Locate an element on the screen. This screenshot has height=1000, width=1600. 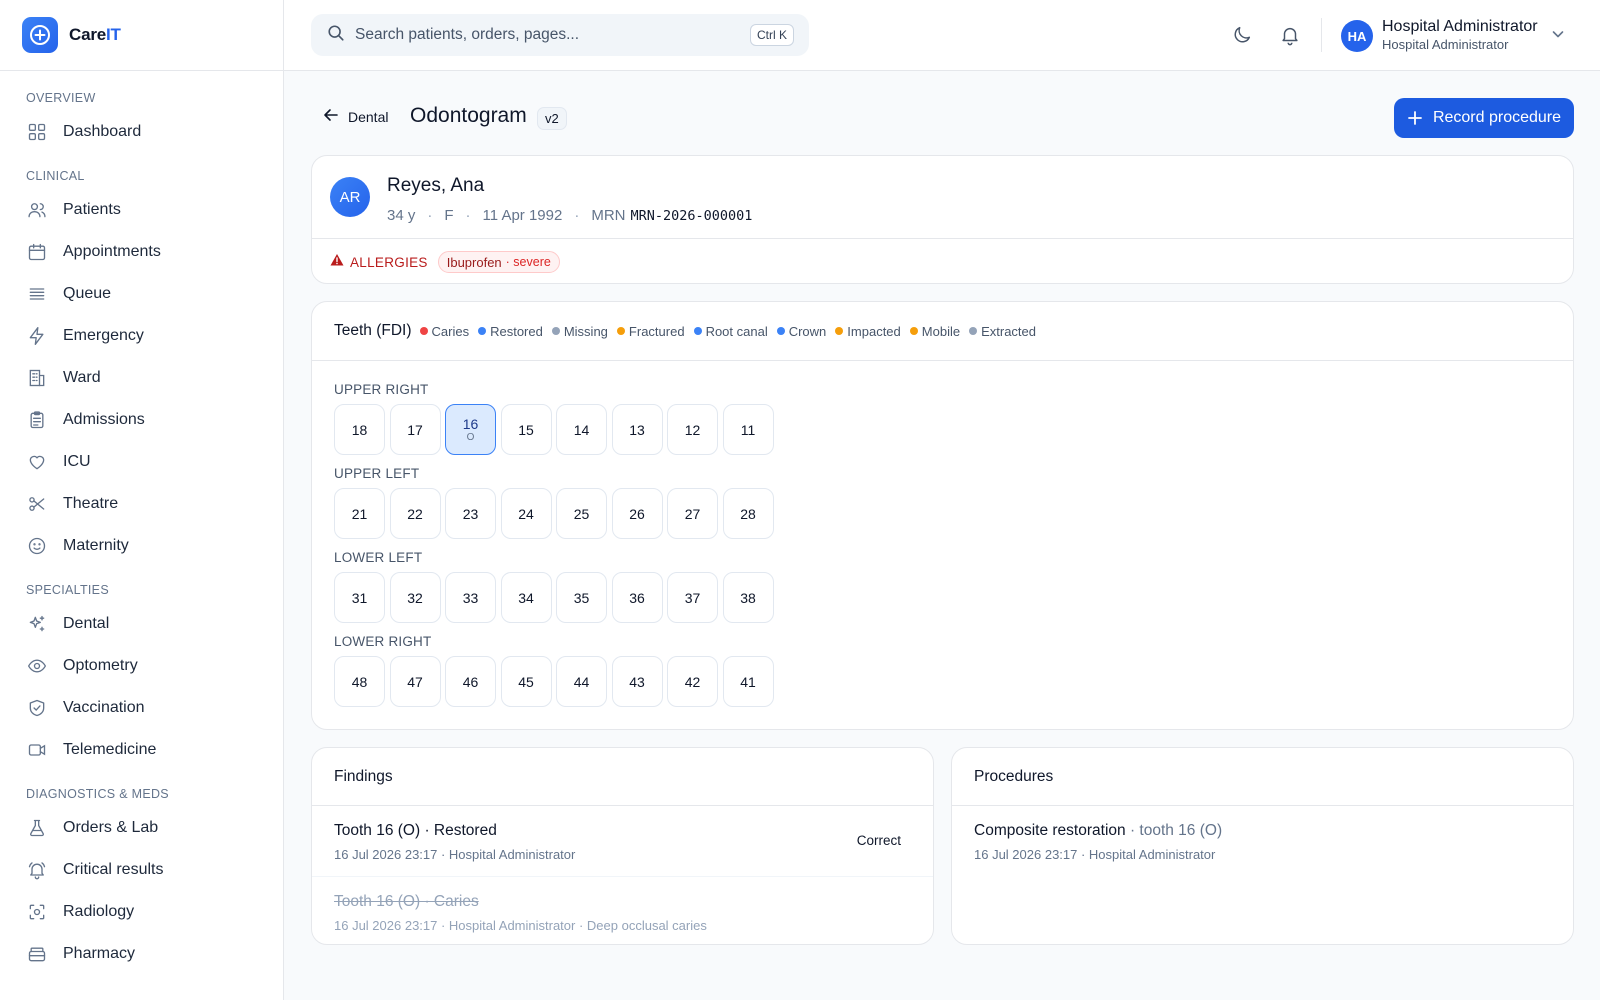
tooth-number: 43 is located at coordinates (637, 681).